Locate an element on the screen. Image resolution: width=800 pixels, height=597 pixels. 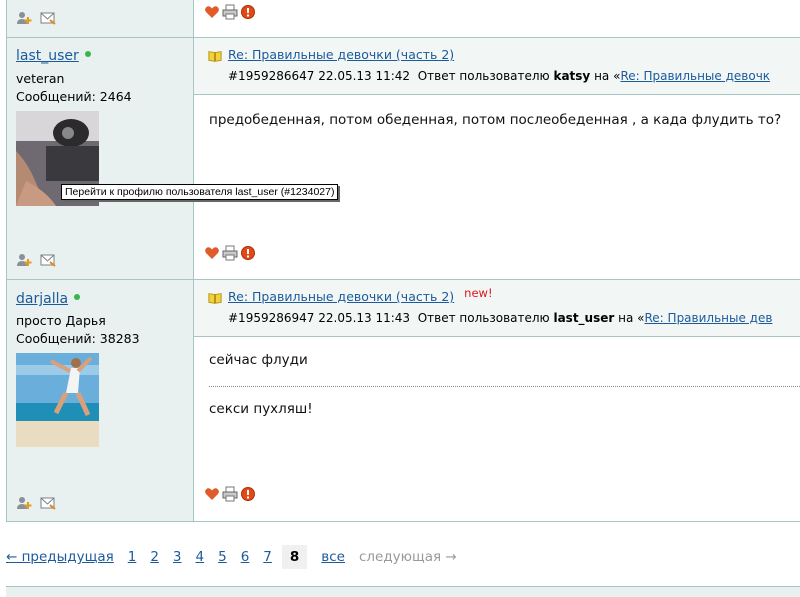
footer-bar is located at coordinates (403, 591).